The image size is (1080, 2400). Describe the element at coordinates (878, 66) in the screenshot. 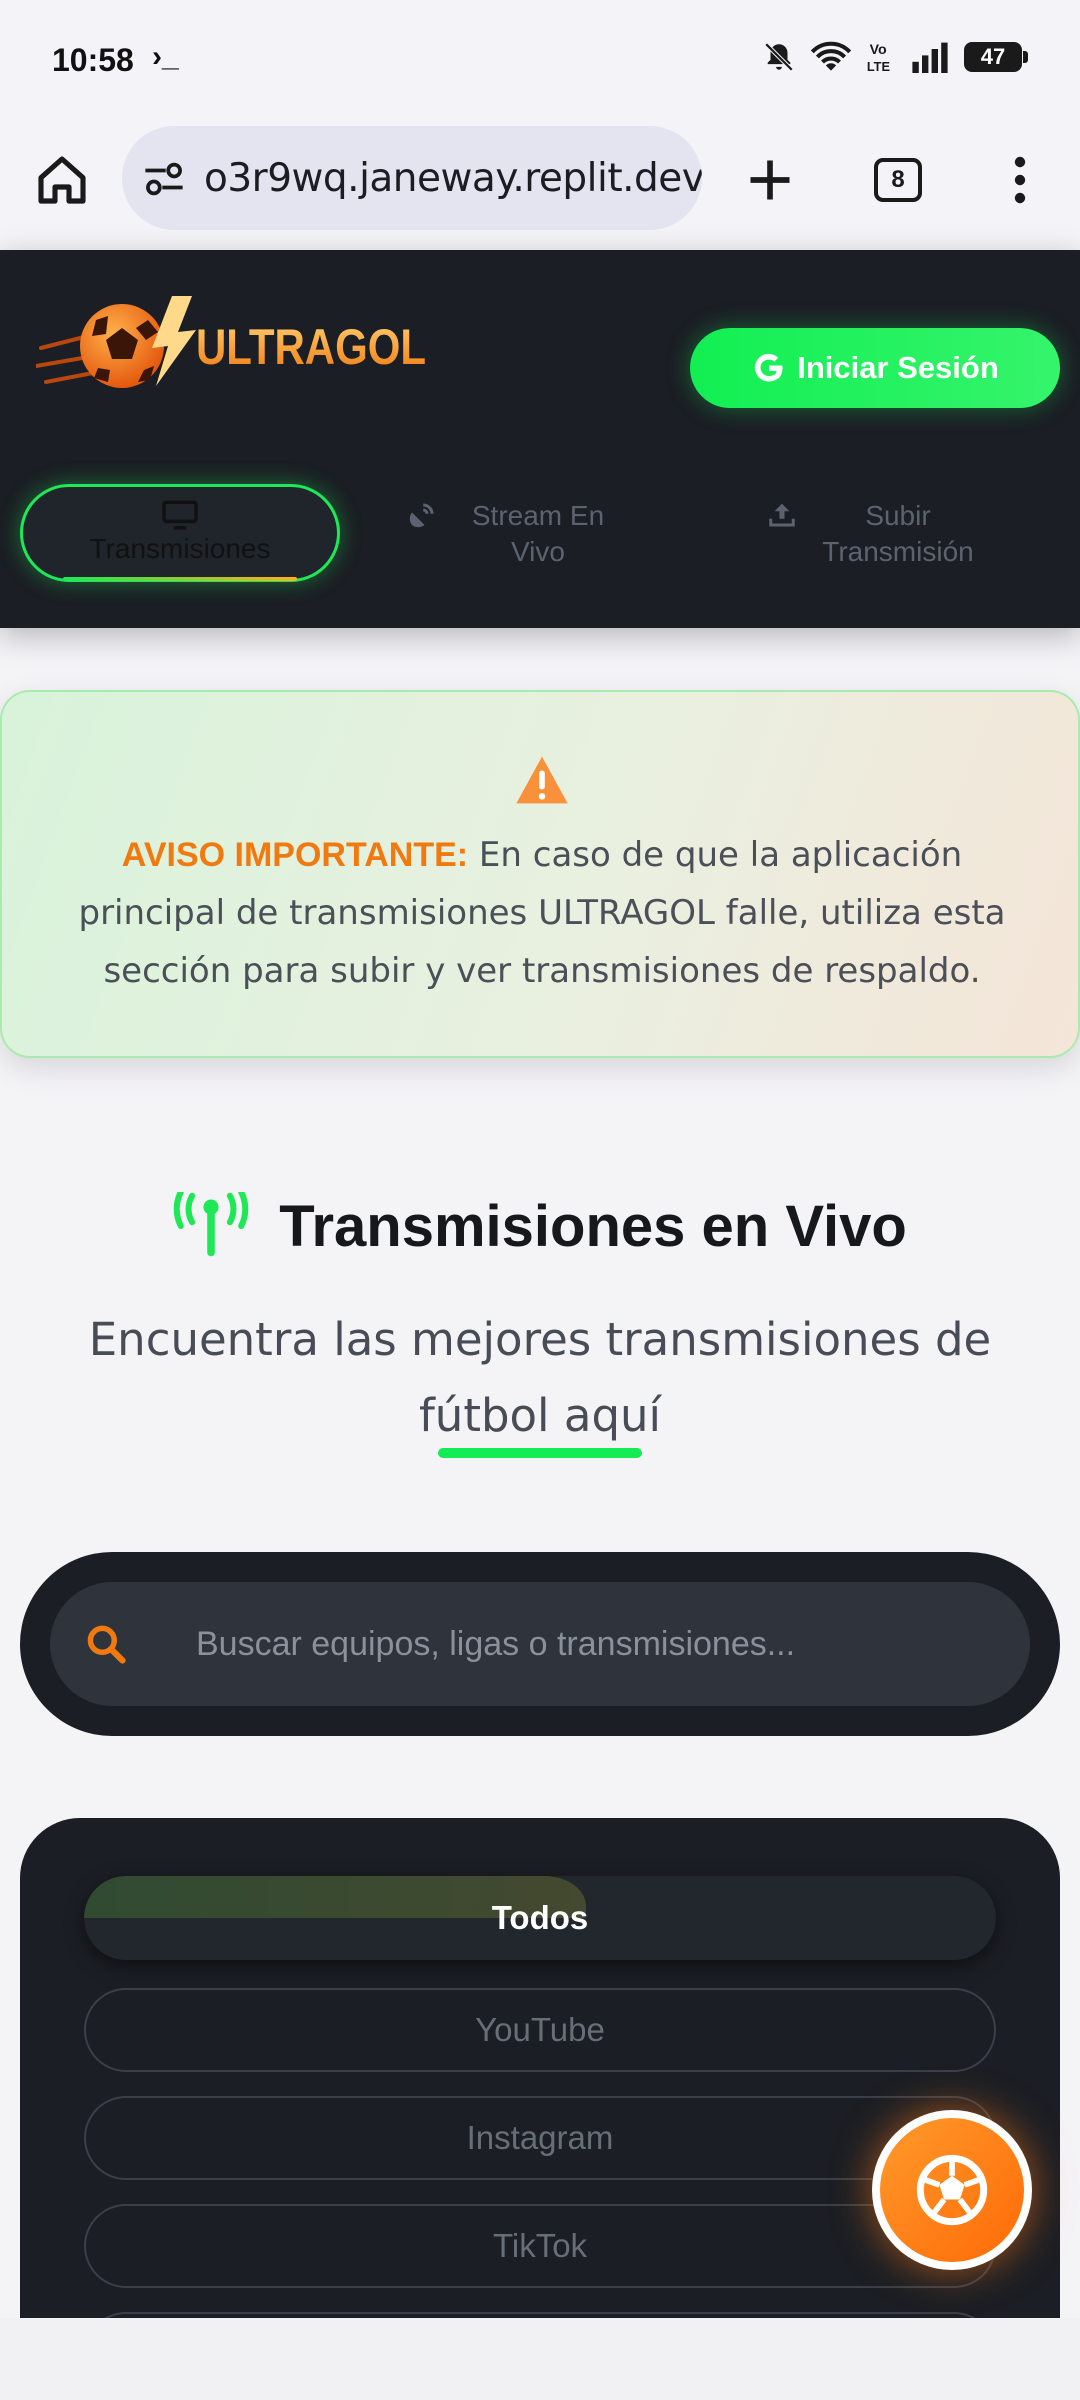

I see `svg-text: LTE` at that location.